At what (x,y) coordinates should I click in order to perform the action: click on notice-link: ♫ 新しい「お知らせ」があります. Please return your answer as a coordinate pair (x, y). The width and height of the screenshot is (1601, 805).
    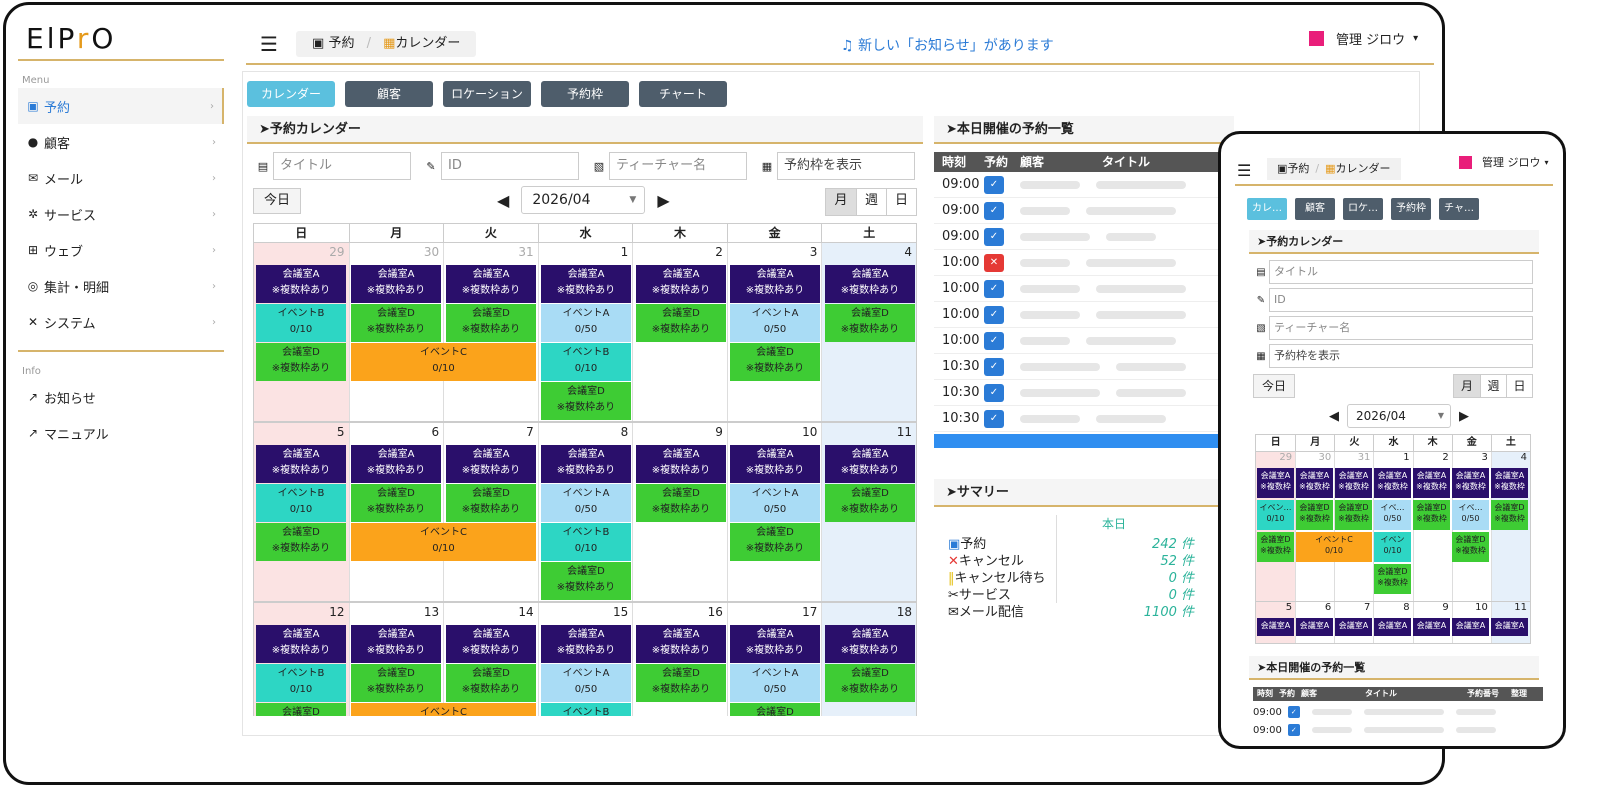
    Looking at the image, I should click on (947, 45).